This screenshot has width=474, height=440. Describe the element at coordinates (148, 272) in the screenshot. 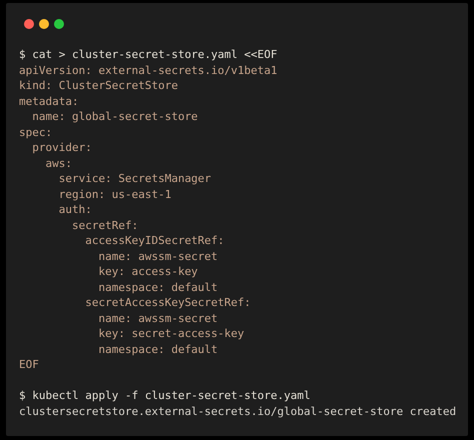

I see `code-line: key: access-key` at that location.